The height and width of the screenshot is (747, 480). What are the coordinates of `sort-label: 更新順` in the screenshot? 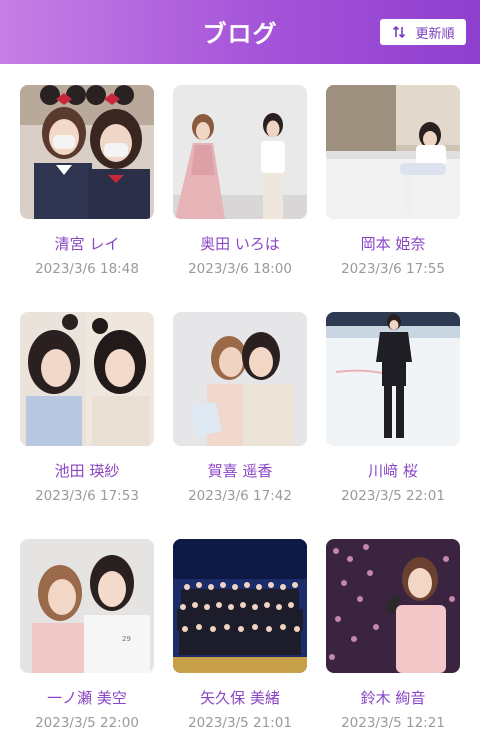 It's located at (435, 34).